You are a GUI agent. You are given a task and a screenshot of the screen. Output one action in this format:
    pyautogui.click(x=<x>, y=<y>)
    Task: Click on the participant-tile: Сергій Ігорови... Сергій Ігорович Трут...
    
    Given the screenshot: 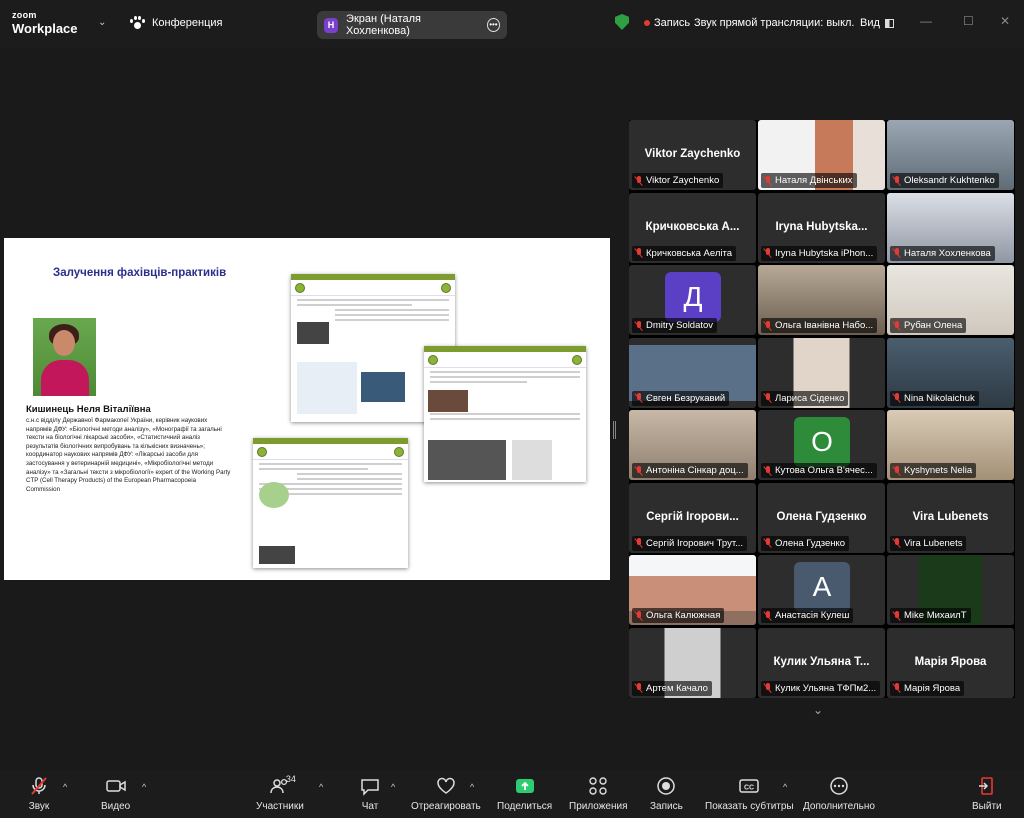 What is the action you would take?
    pyautogui.click(x=692, y=517)
    